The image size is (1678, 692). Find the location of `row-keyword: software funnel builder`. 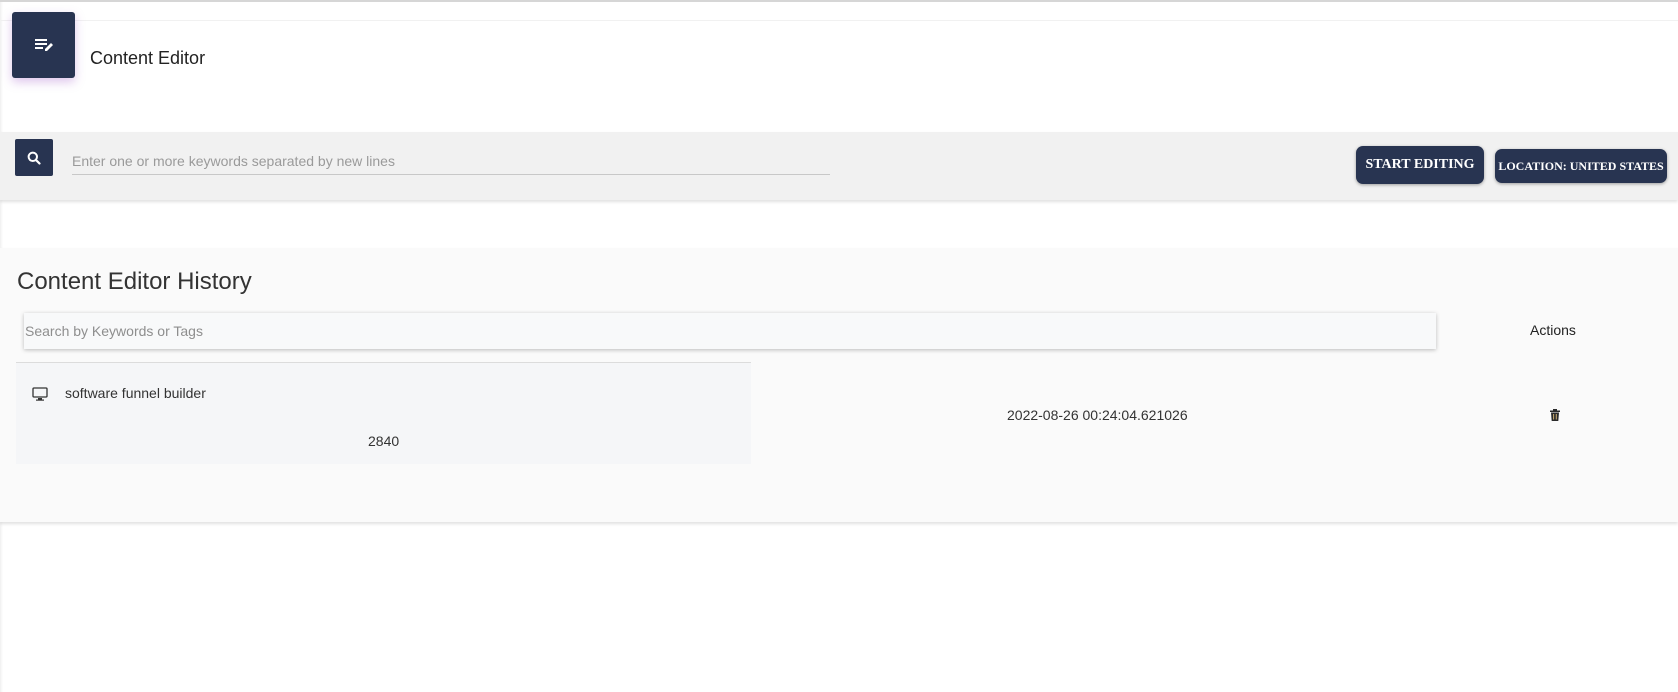

row-keyword: software funnel builder is located at coordinates (135, 393).